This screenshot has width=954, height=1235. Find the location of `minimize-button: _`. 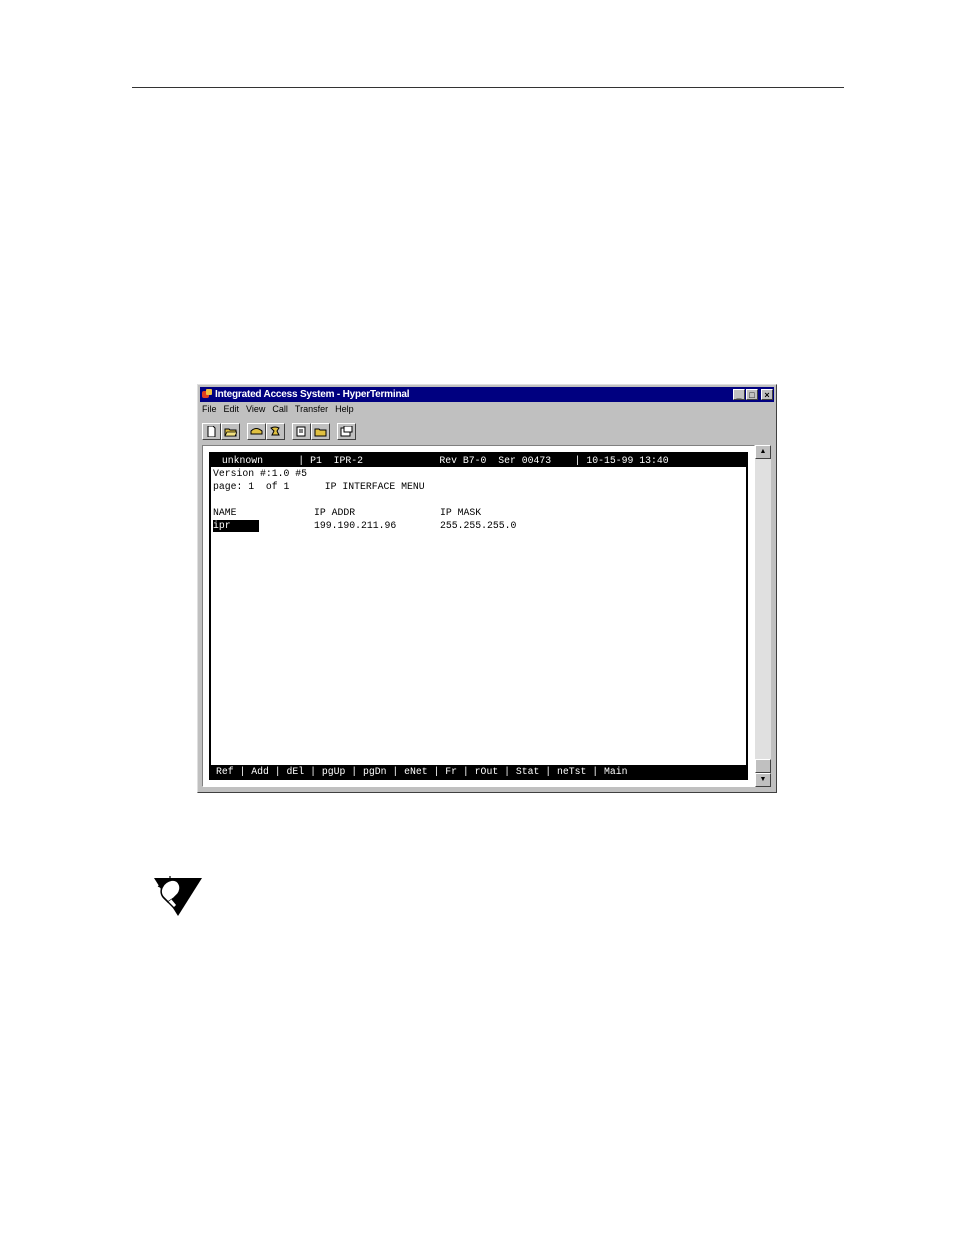

minimize-button: _ is located at coordinates (739, 394).